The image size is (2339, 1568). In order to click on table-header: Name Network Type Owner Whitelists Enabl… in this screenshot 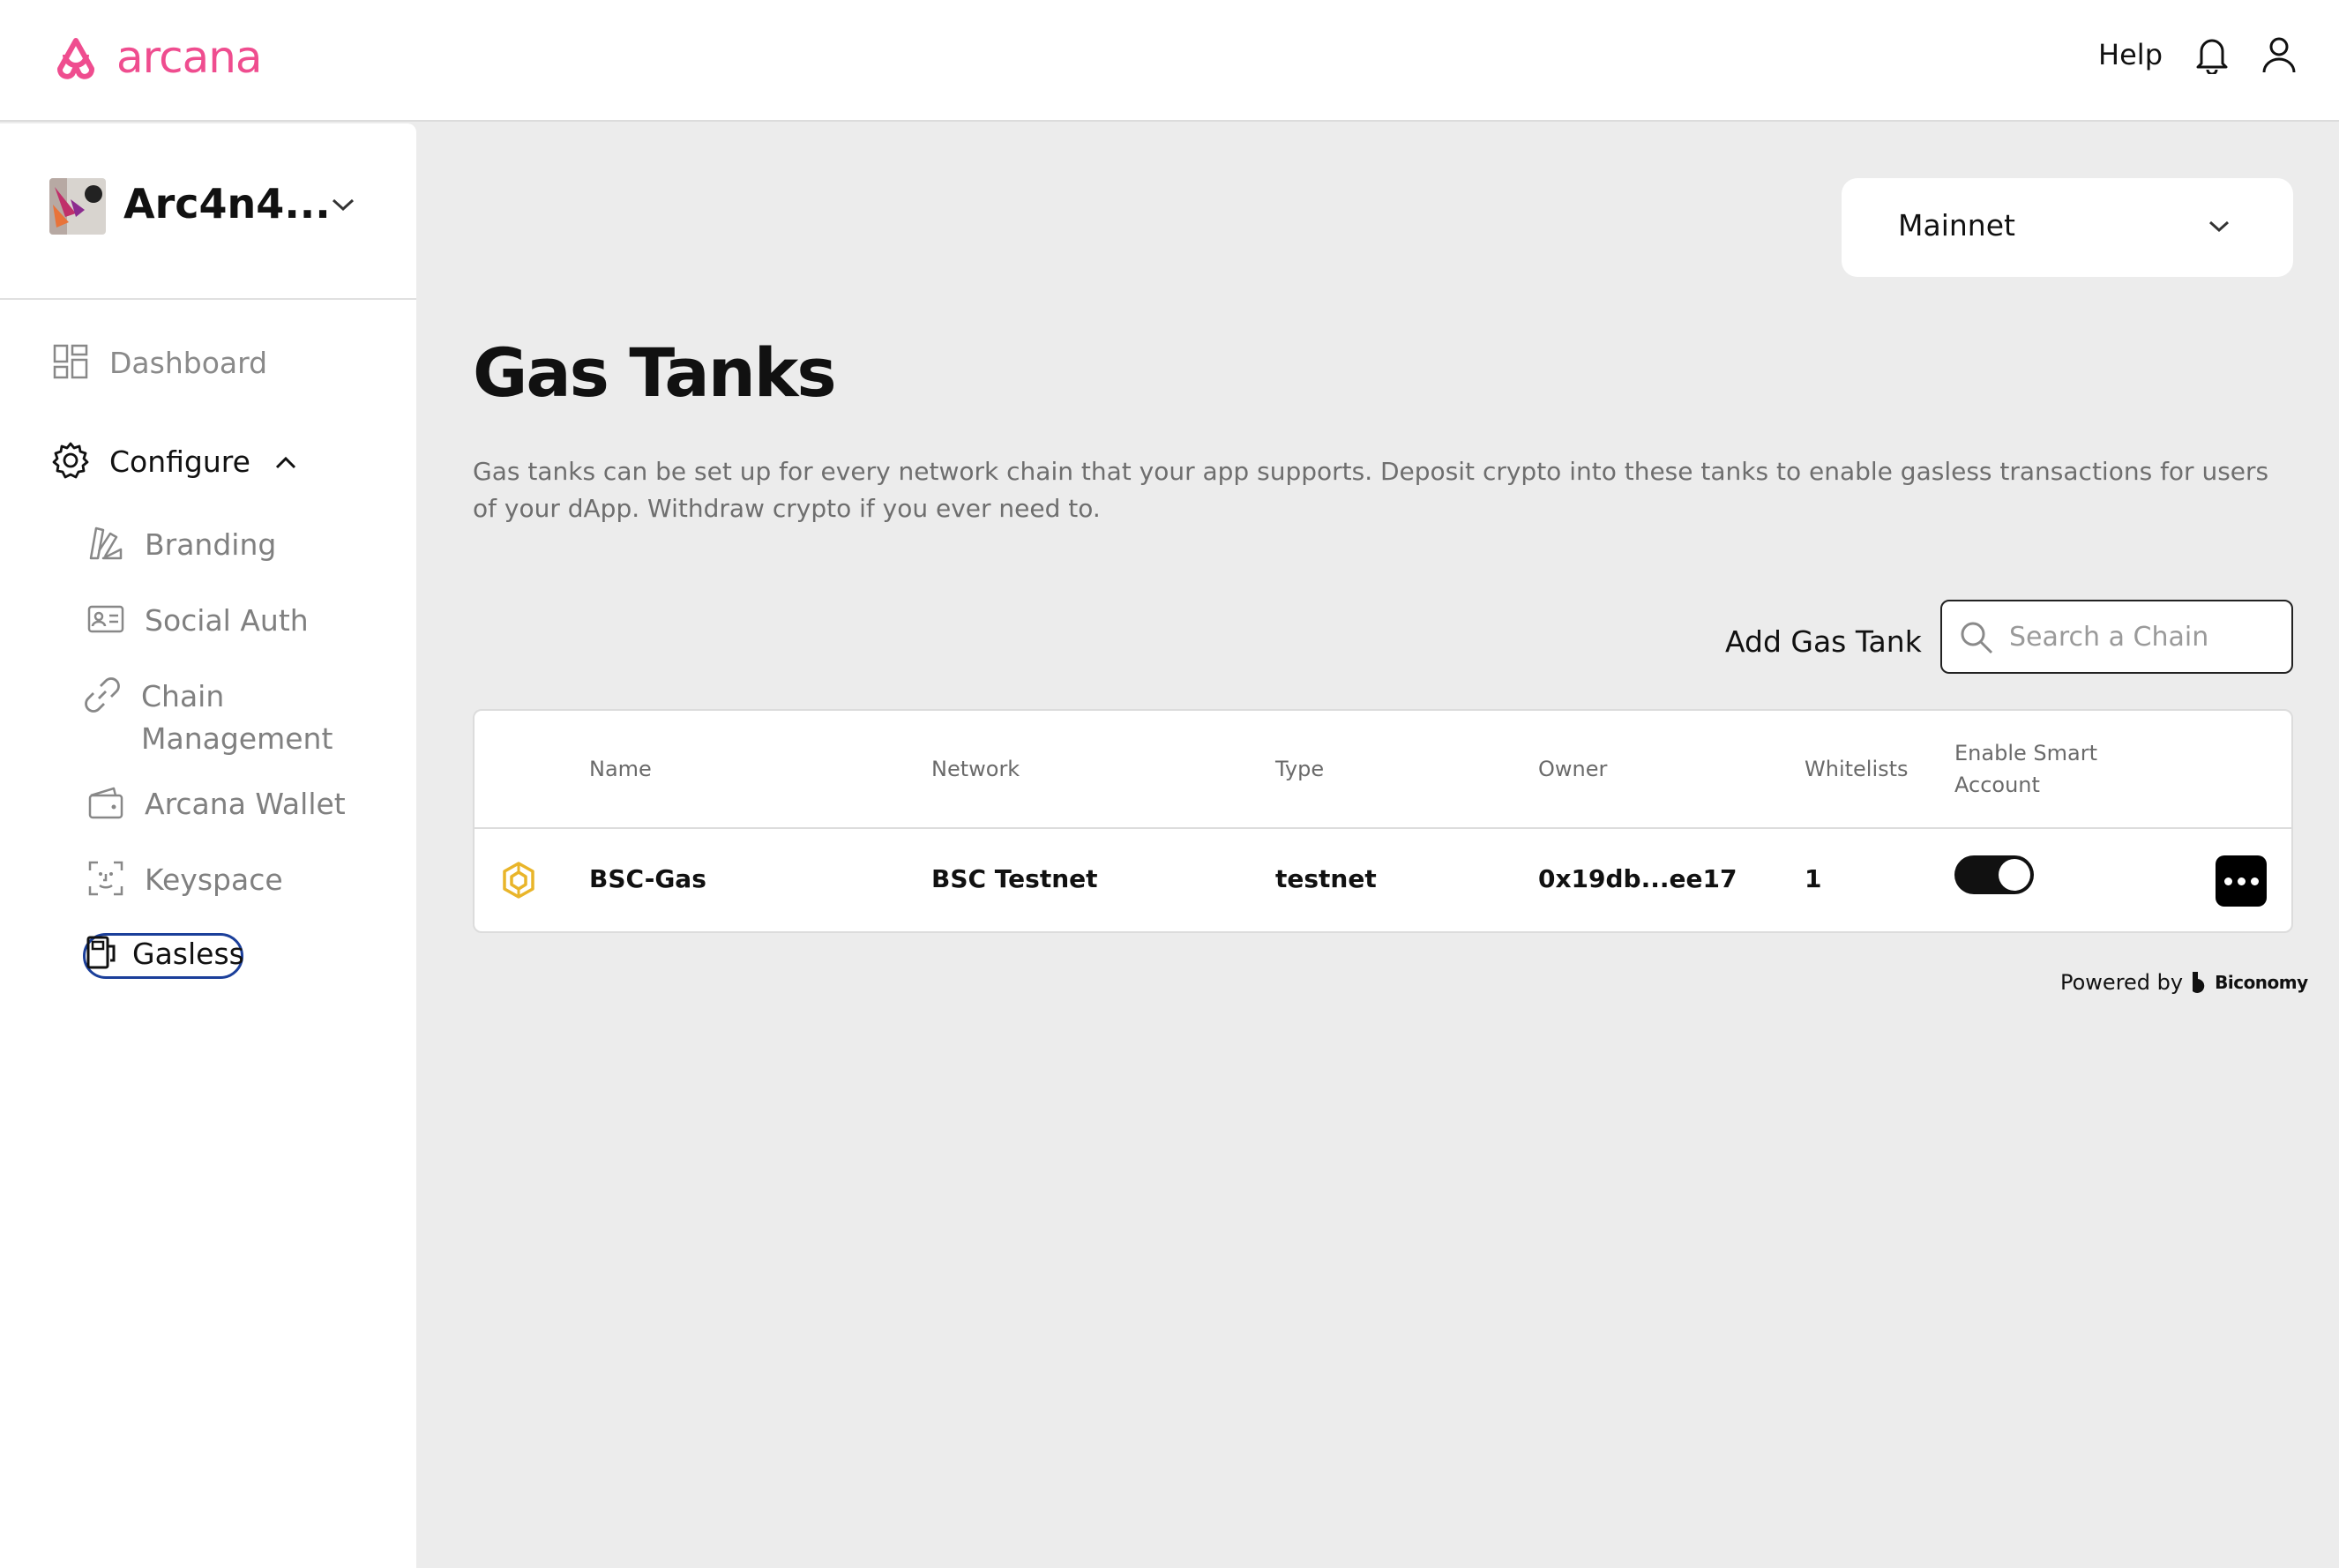, I will do `click(1383, 770)`.